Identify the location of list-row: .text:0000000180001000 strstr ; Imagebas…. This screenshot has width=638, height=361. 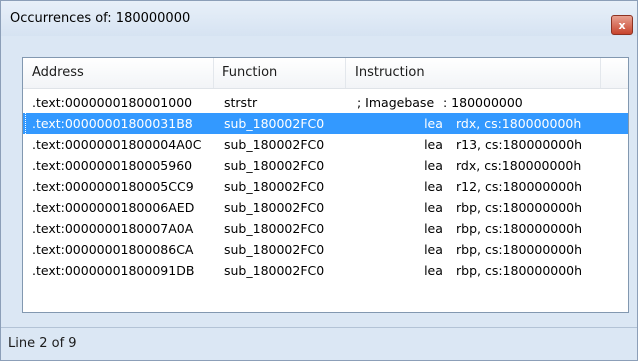
(325, 102).